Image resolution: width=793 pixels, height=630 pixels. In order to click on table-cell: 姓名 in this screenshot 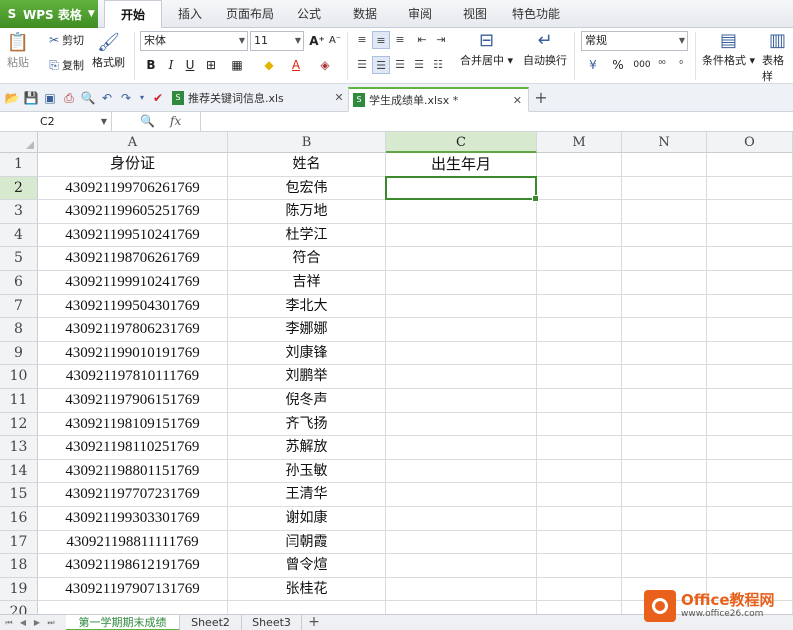, I will do `click(307, 165)`.